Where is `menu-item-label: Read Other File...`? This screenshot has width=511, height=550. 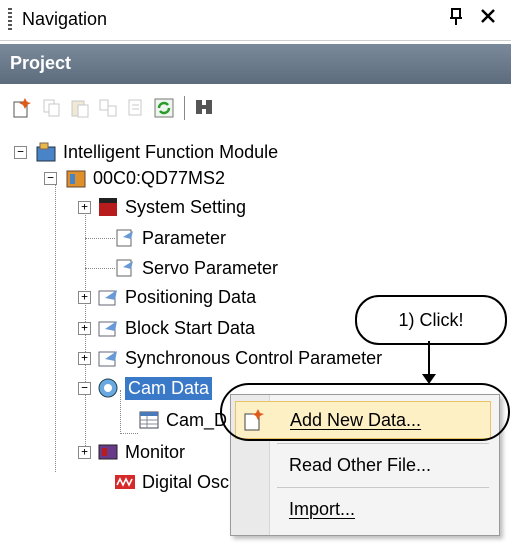 menu-item-label: Read Other File... is located at coordinates (360, 465).